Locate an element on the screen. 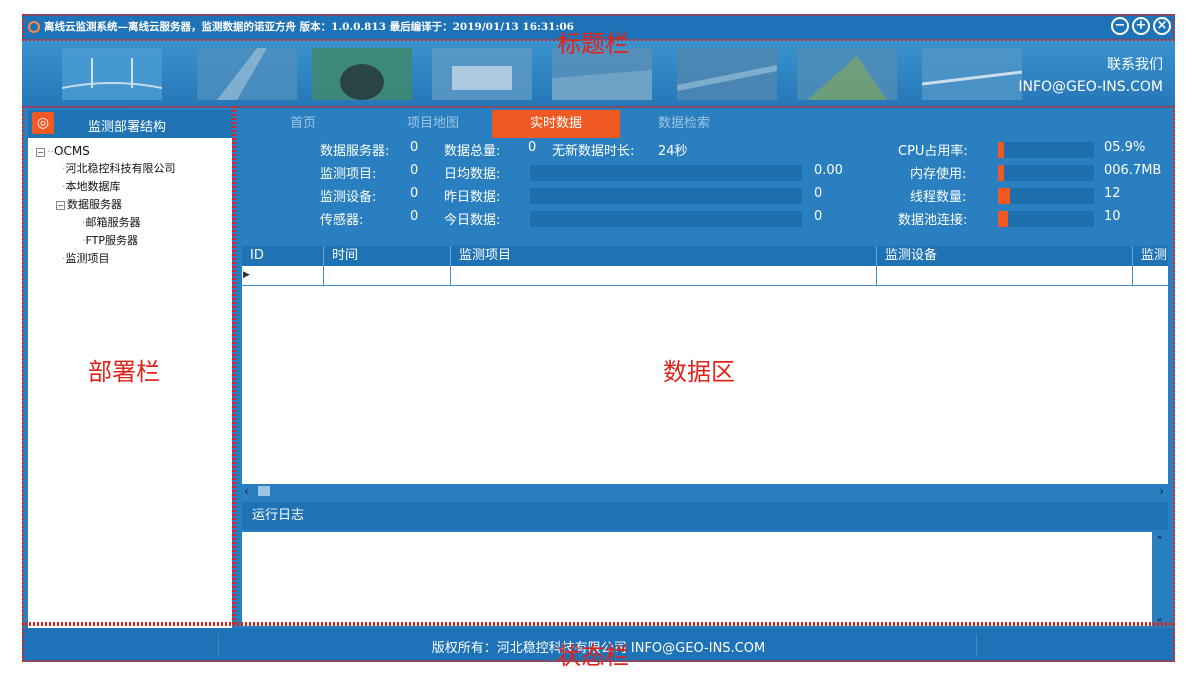 The height and width of the screenshot is (678, 1193). thread-label: 线程数量: is located at coordinates (938, 197).